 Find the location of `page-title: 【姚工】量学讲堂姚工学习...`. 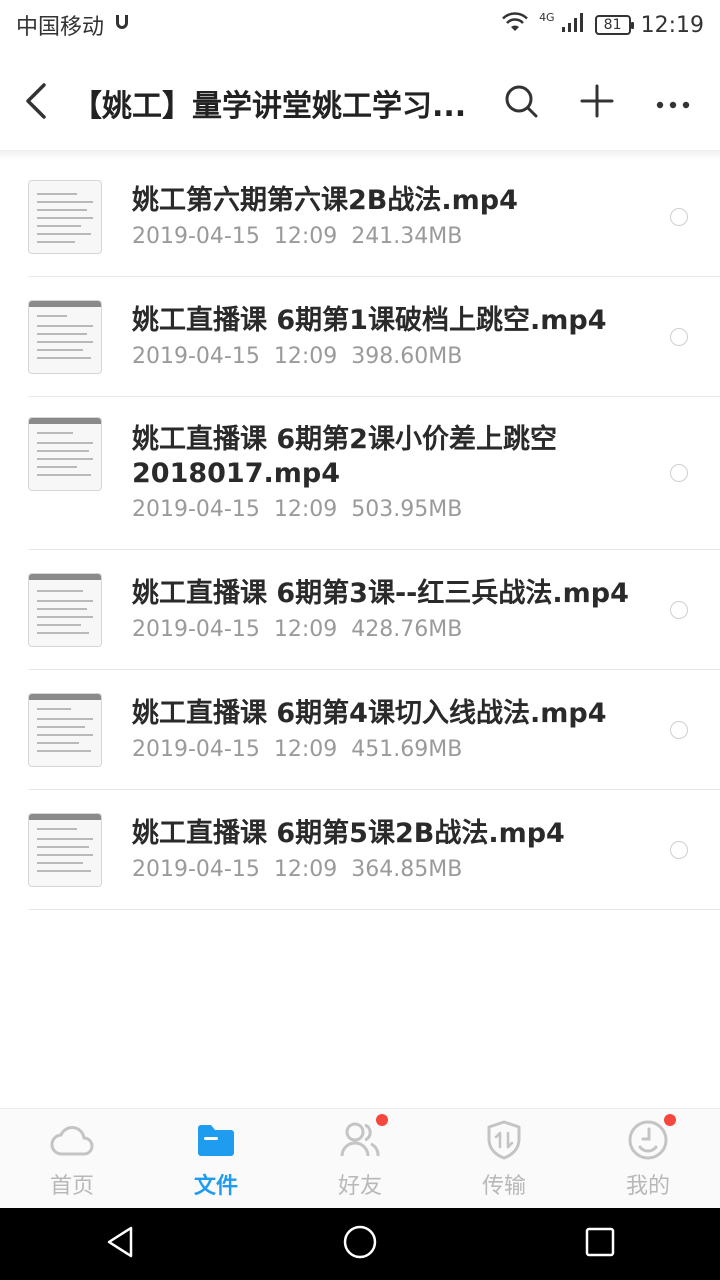

page-title: 【姚工】量学讲堂姚工学习... is located at coordinates (269, 106).